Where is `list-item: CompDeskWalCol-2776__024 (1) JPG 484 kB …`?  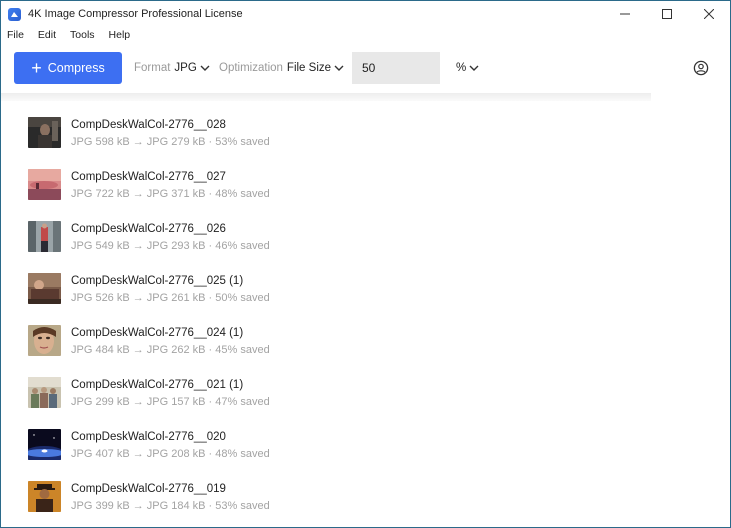
list-item: CompDeskWalCol-2776__024 (1) JPG 484 kB … is located at coordinates (326, 339).